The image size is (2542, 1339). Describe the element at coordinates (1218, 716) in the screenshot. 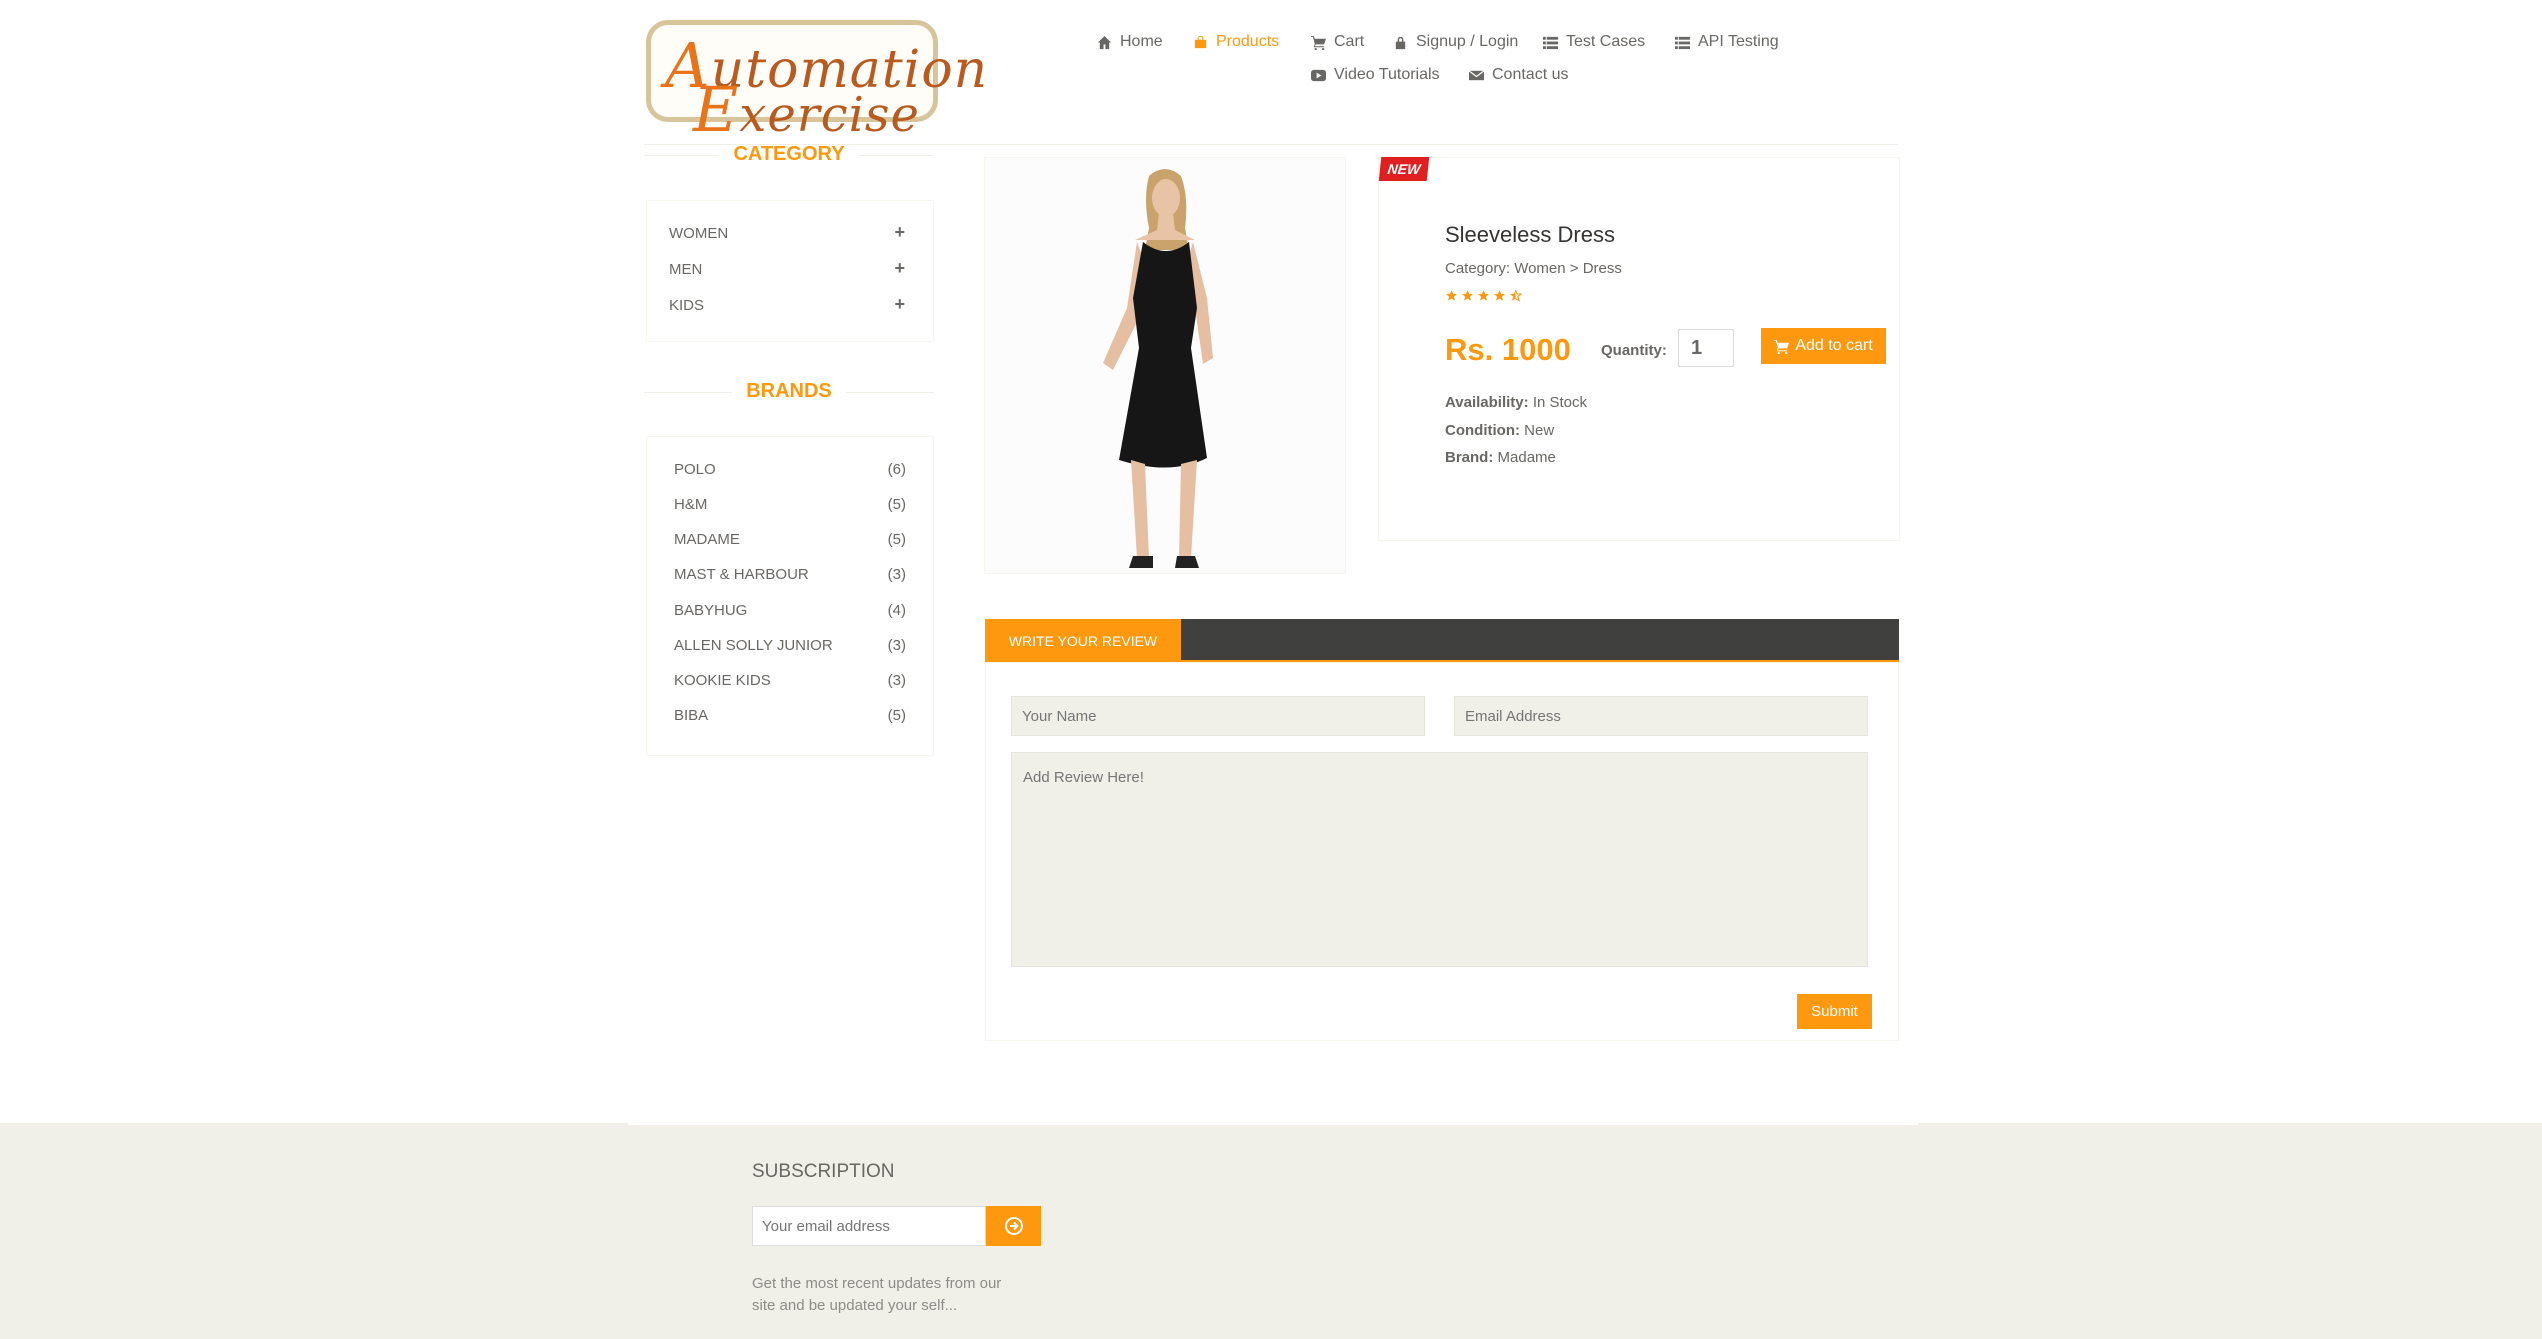

I see `review-name-input` at that location.